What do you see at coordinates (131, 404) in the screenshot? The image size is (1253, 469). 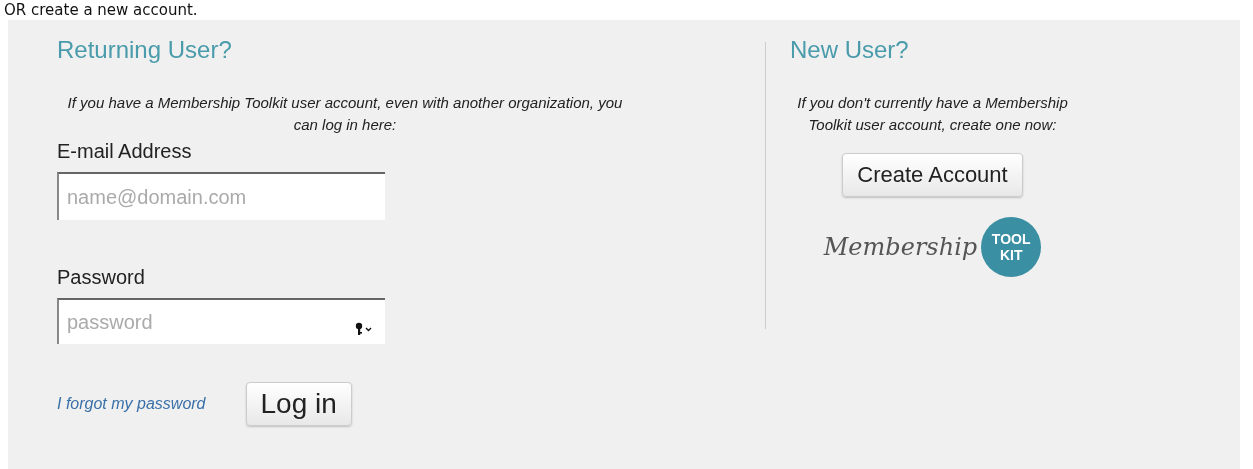 I see `forgot-password-link: I forgot my password` at bounding box center [131, 404].